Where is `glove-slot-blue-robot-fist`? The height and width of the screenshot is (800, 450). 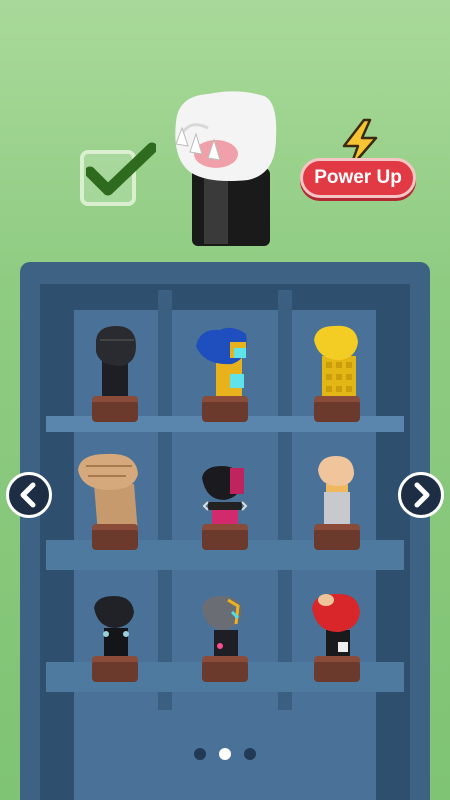
glove-slot-blue-robot-fist is located at coordinates (225, 367).